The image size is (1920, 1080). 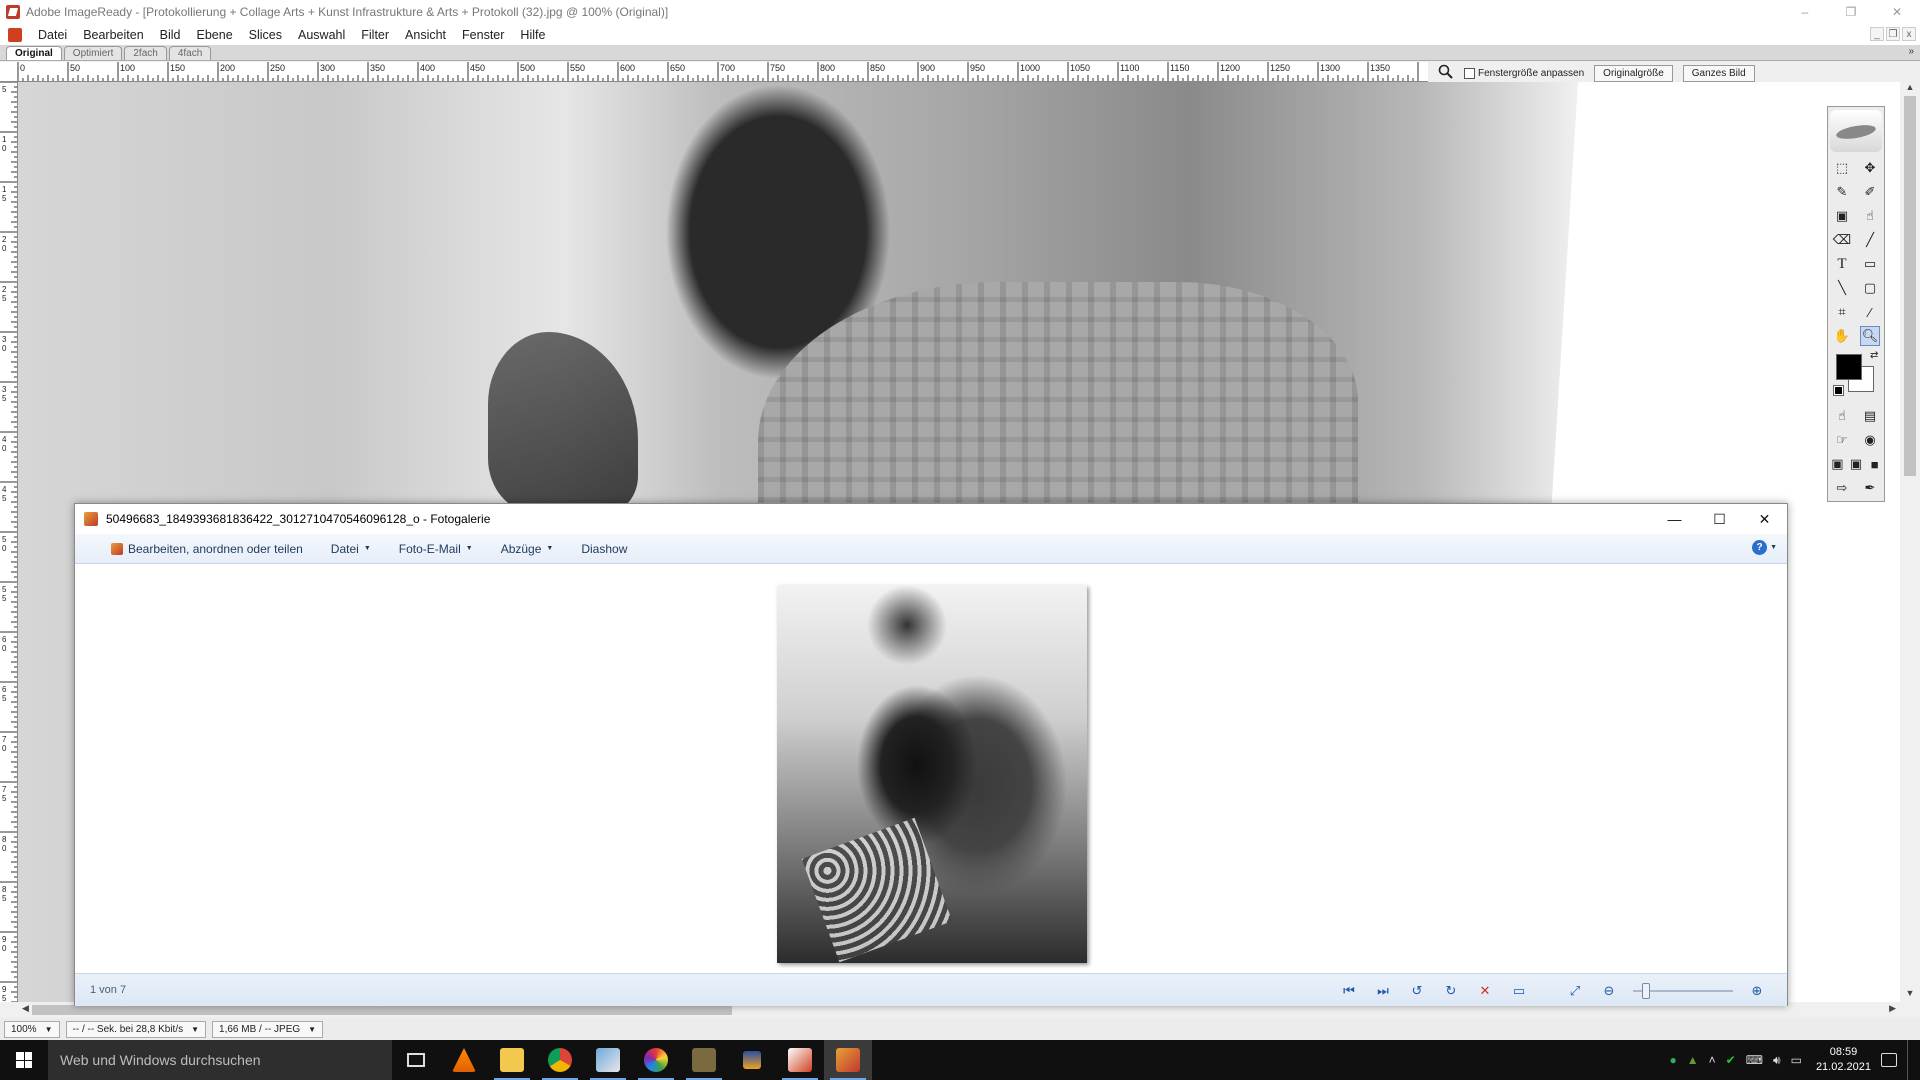 I want to click on foto-email-button: Foto-E-Mail ▼, so click(x=436, y=549).